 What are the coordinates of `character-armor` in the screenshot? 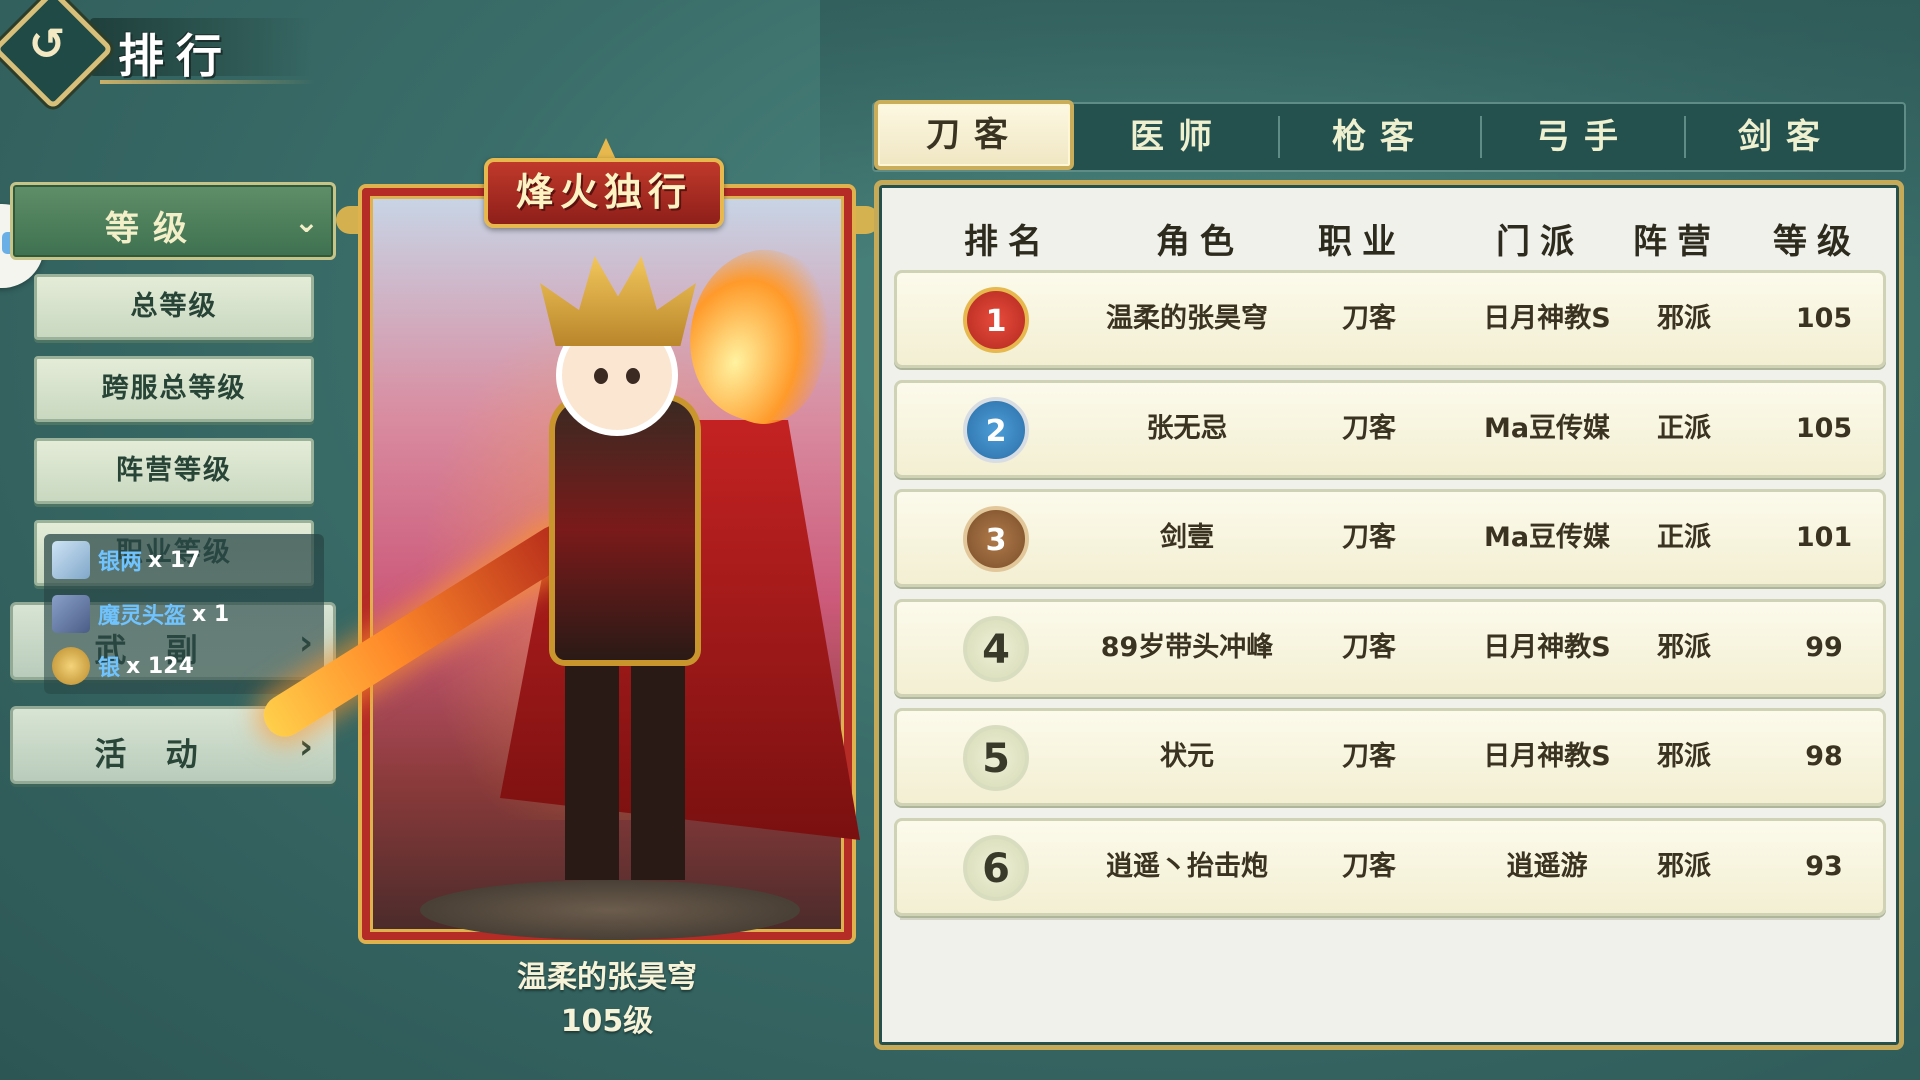 It's located at (625, 530).